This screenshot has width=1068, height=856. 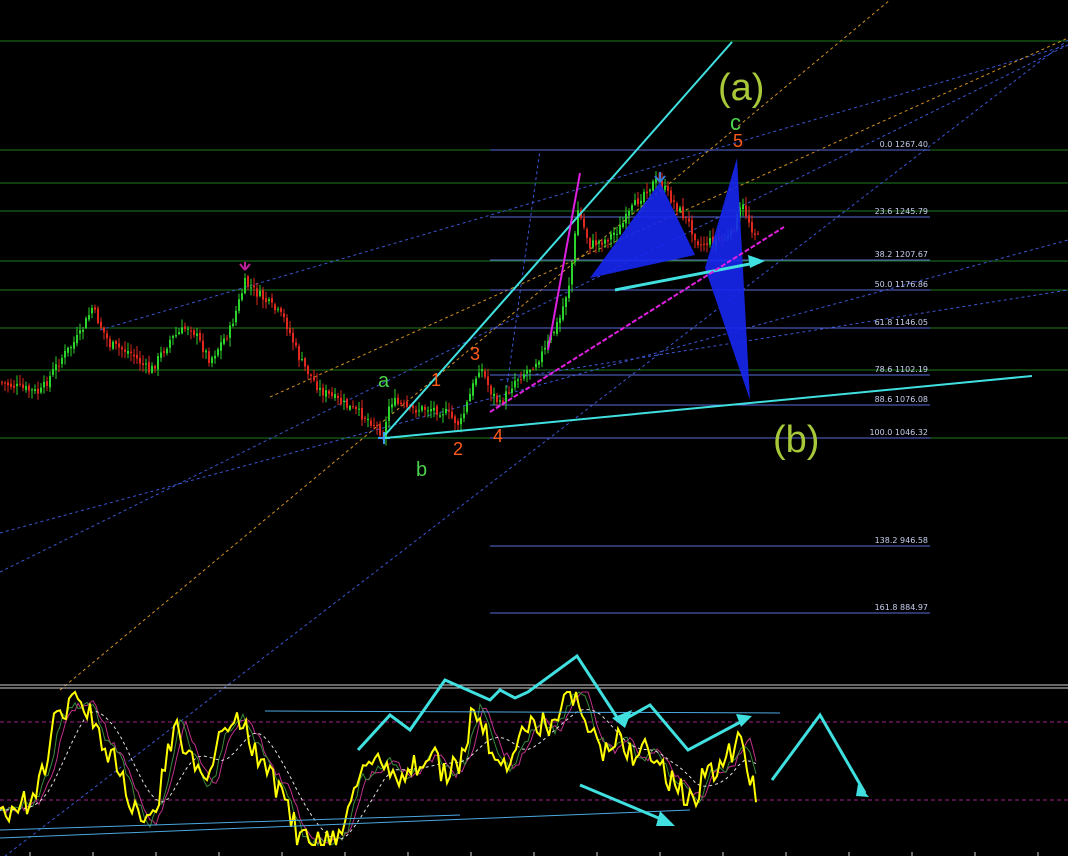 What do you see at coordinates (684, 727) in the screenshot?
I see `forecast-zigzag` at bounding box center [684, 727].